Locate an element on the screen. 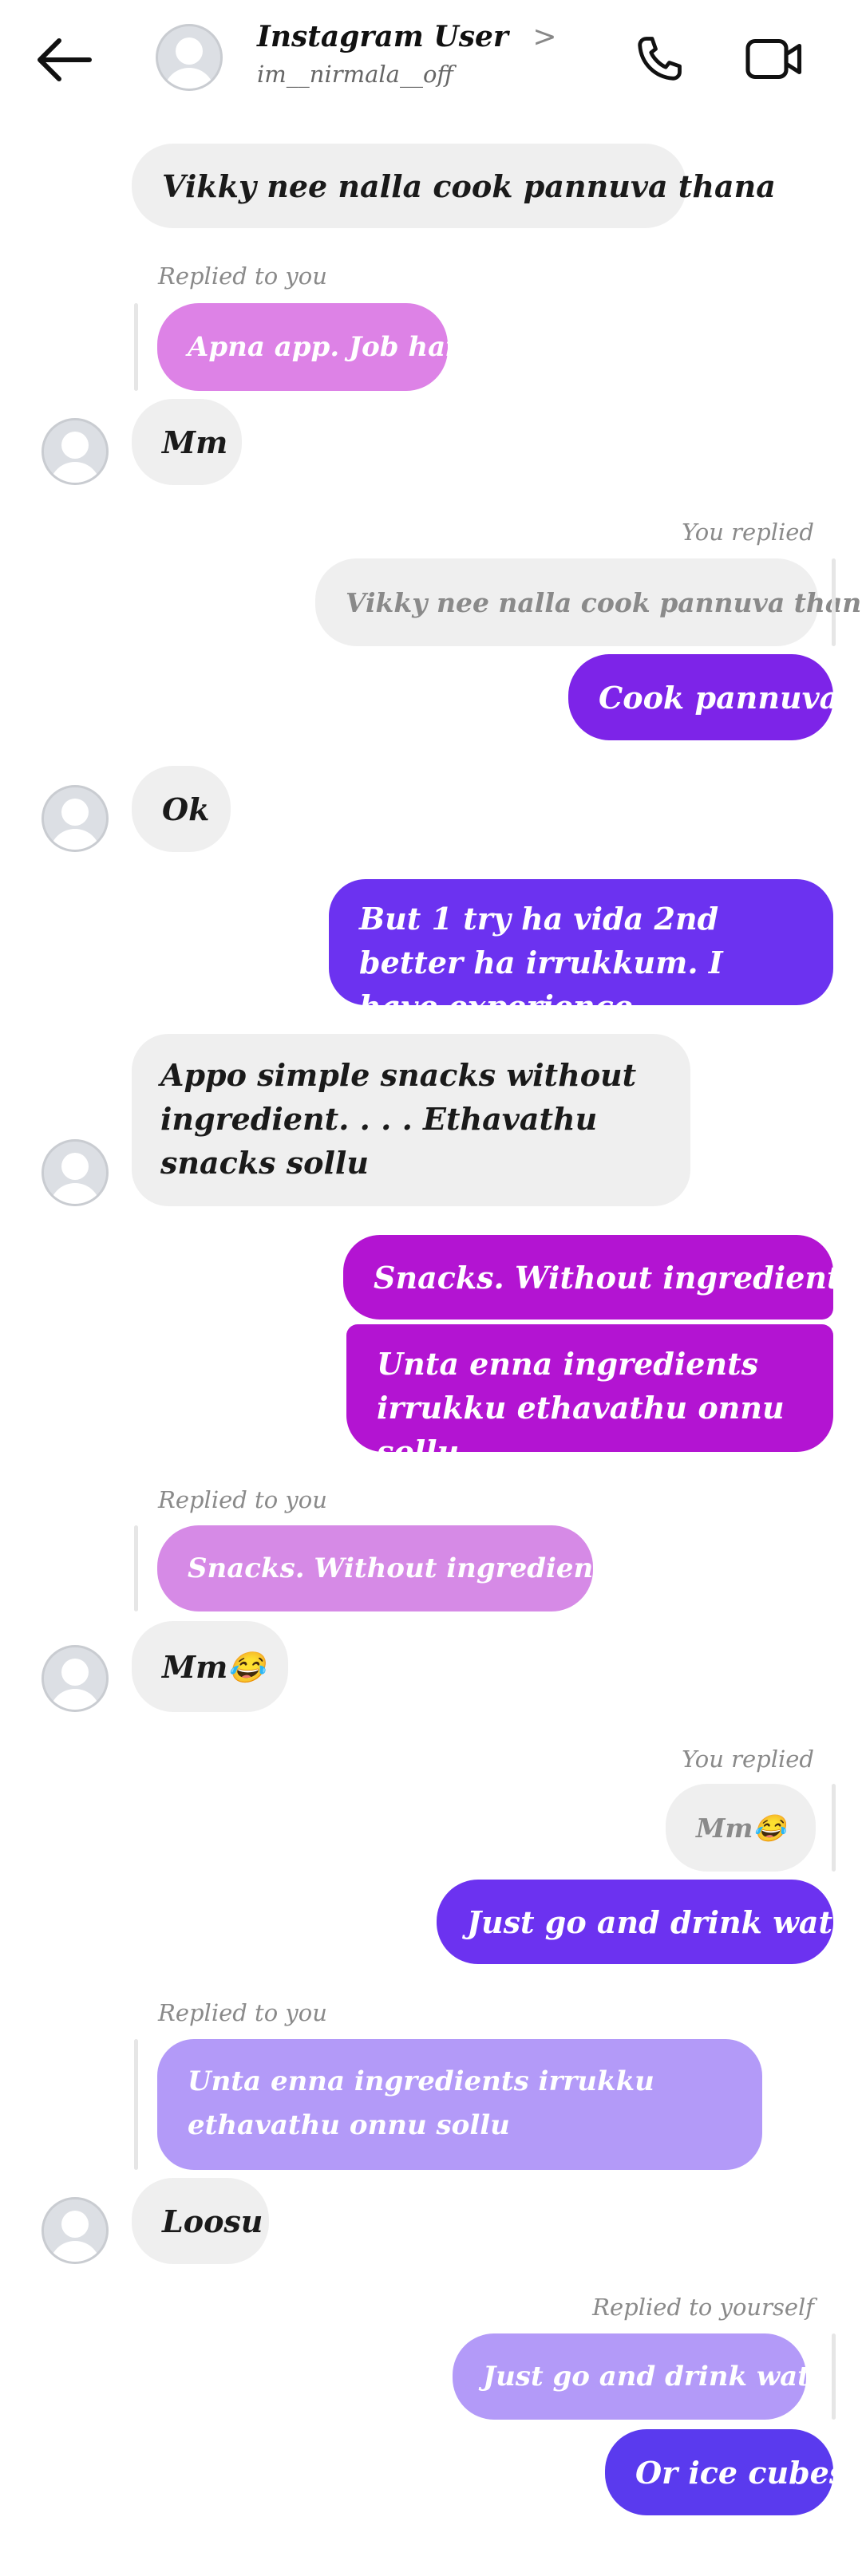 The height and width of the screenshot is (2576, 862). received-message: Mm is located at coordinates (187, 442).